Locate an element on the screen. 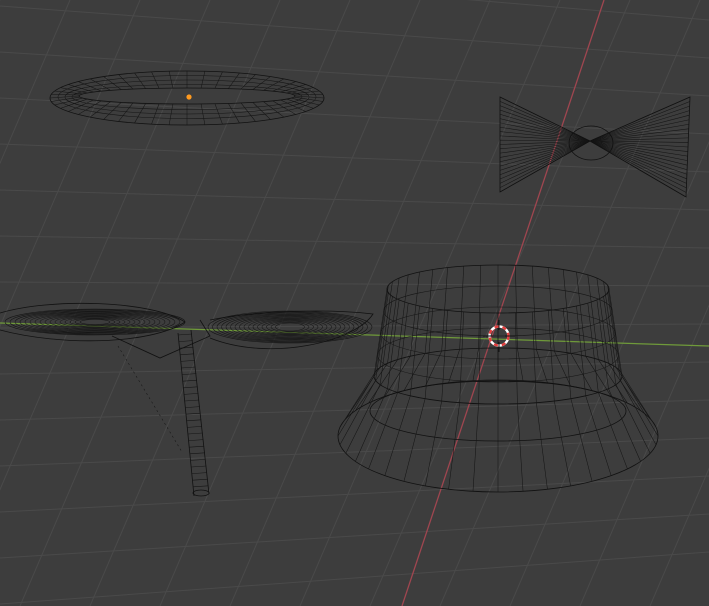 This screenshot has width=709, height=606. torus-ring-object is located at coordinates (187, 98).